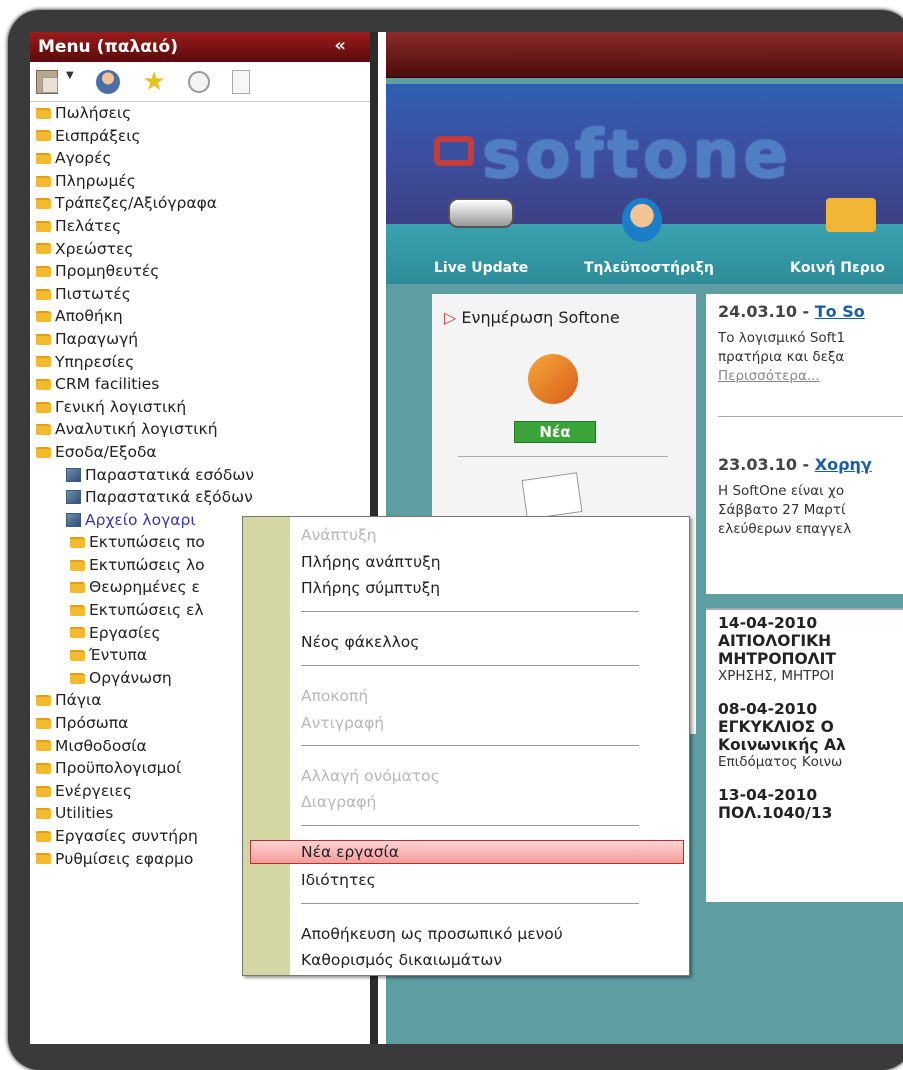 This screenshot has width=903, height=1070. Describe the element at coordinates (203, 384) in the screenshot. I see `menu-tree-item: CRM facilities` at that location.